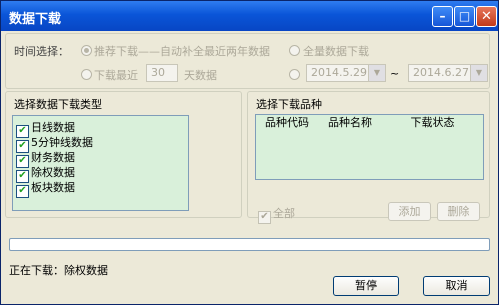 The height and width of the screenshot is (305, 499). I want to click on radio-full, so click(294, 50).